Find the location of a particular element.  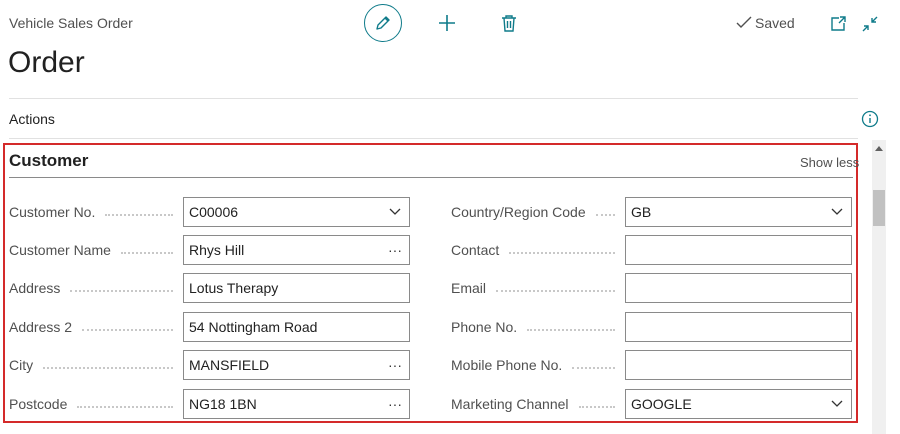

address-2-value: 54 Nottingham Road is located at coordinates (253, 327).